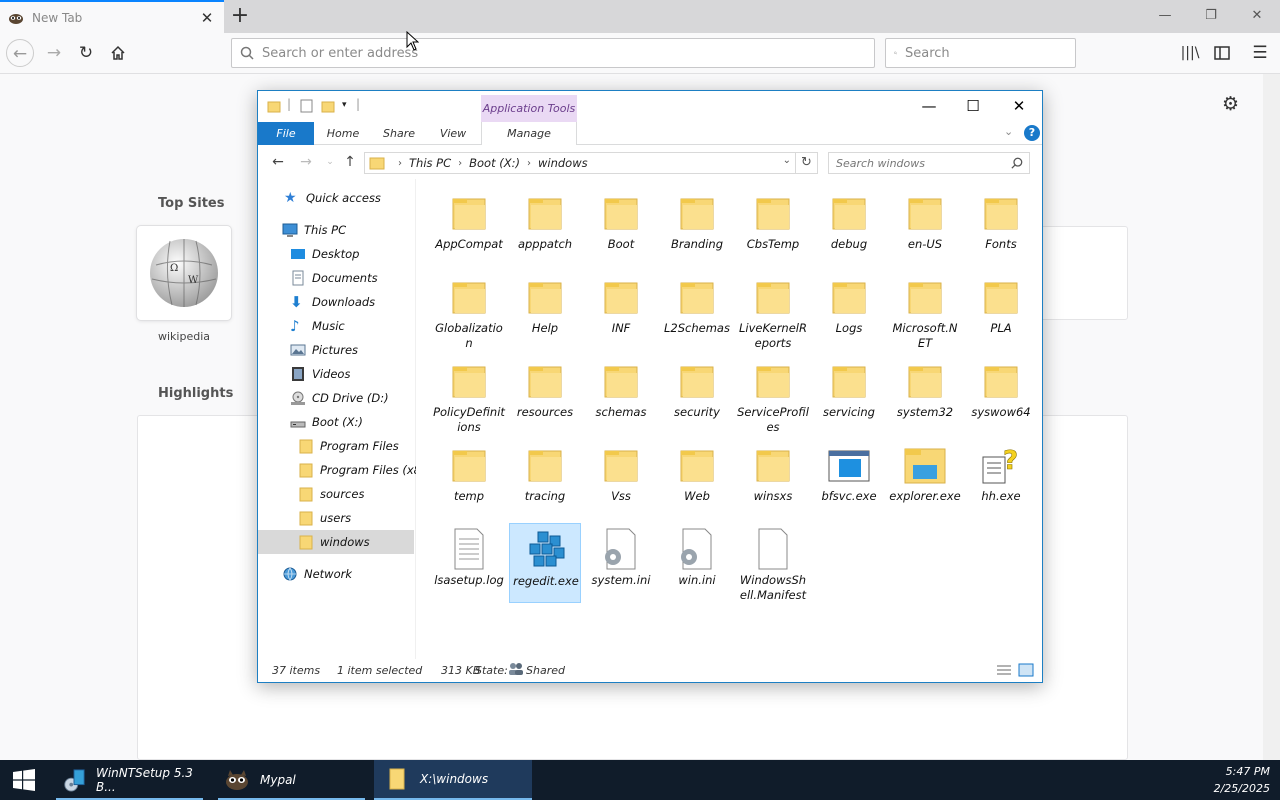 The image size is (1280, 800). What do you see at coordinates (849, 395) in the screenshot?
I see `file-item: servicing` at bounding box center [849, 395].